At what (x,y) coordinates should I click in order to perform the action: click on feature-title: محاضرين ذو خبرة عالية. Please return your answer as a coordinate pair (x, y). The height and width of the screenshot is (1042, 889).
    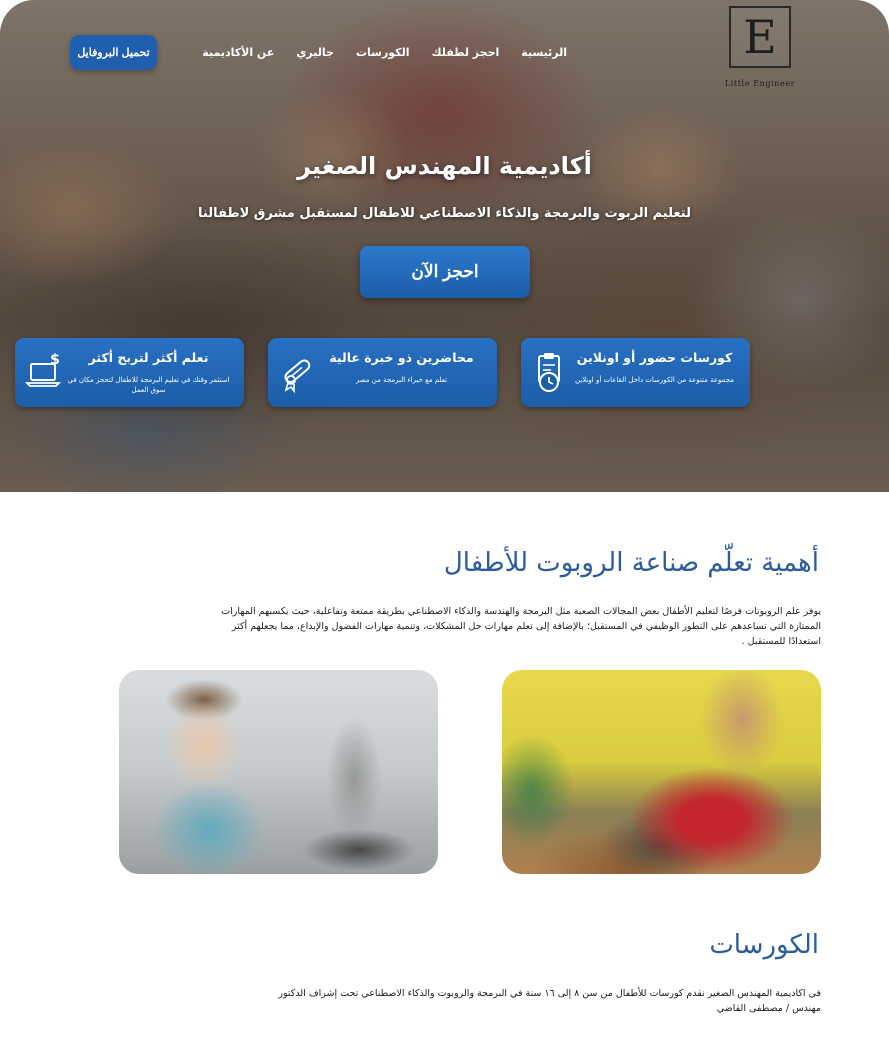
    Looking at the image, I should click on (401, 357).